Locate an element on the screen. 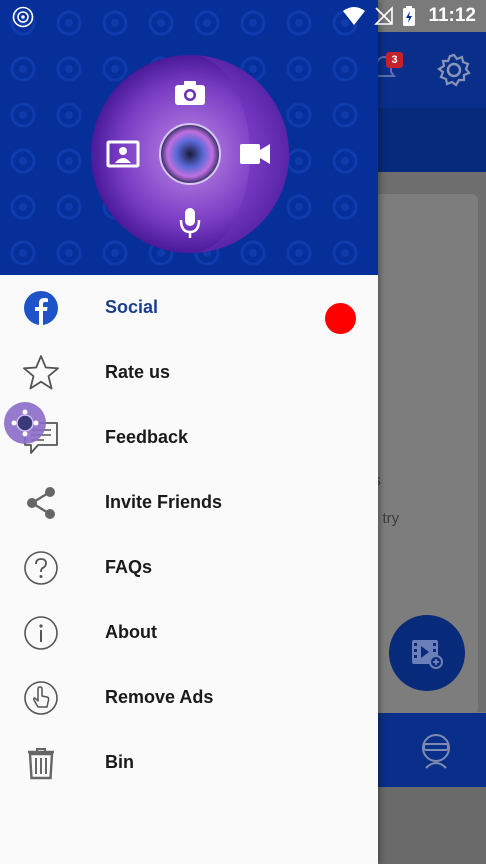 This screenshot has height=864, width=486. menu-item-label: FAQs is located at coordinates (129, 567).